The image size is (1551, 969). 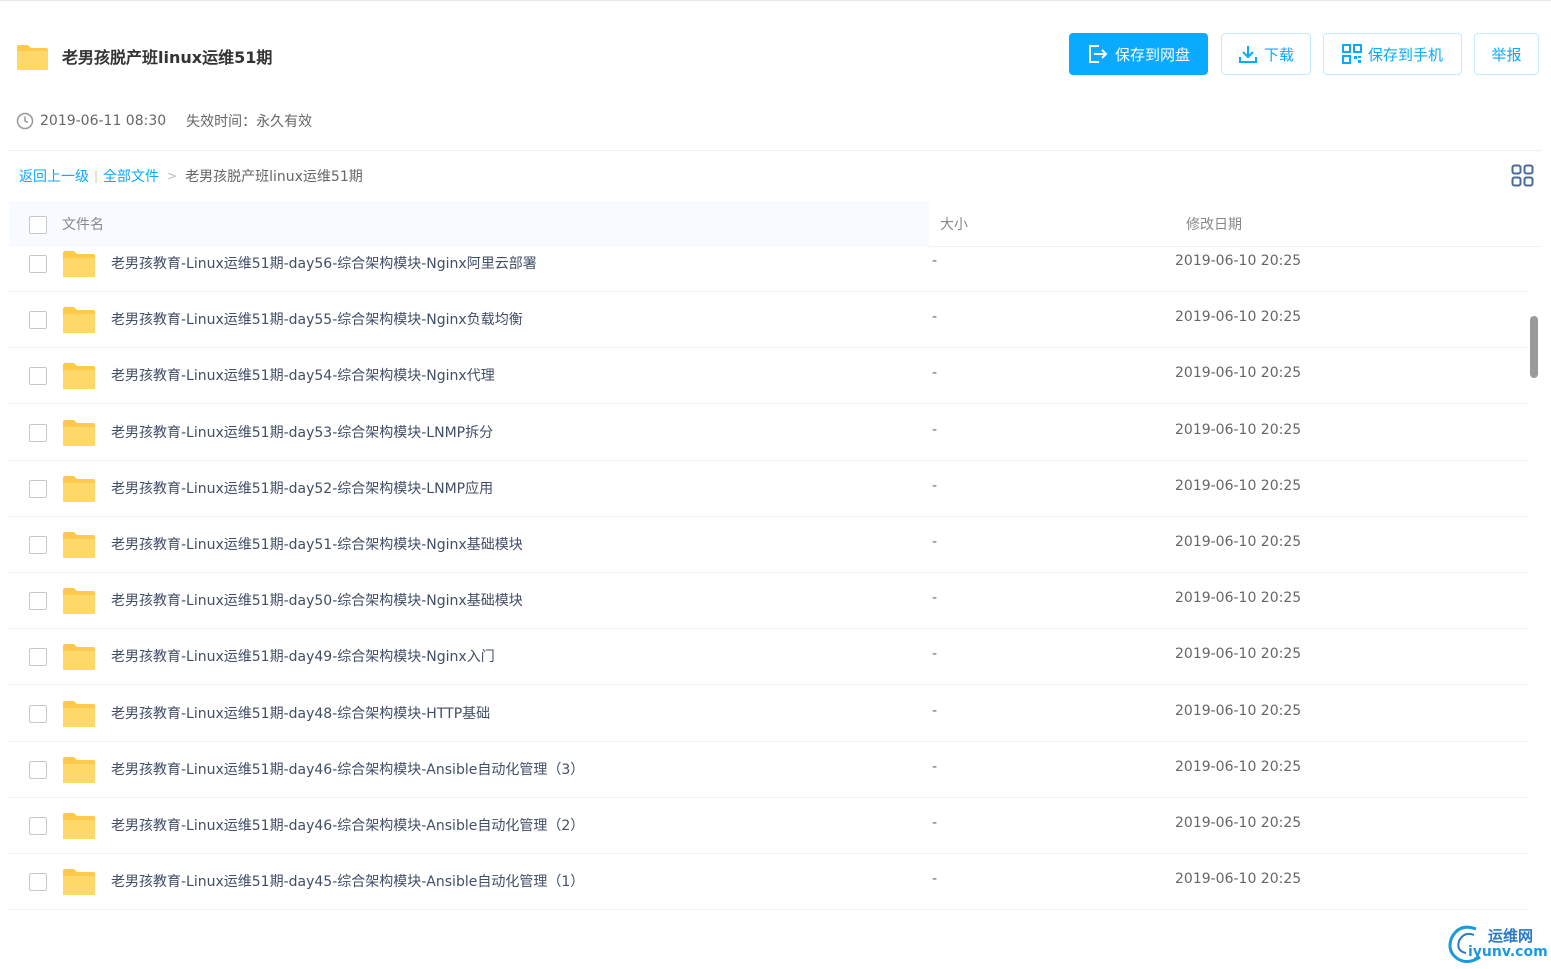 I want to click on file-name-link: 老男孩教育-Linux运维51期-day56-综合架构模块-Nginx阿里云部署, so click(x=324, y=263).